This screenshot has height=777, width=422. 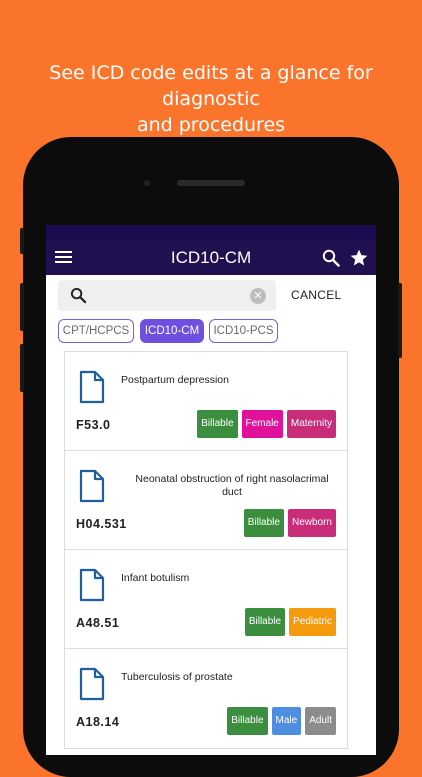 I want to click on phone-speaker, so click(x=211, y=183).